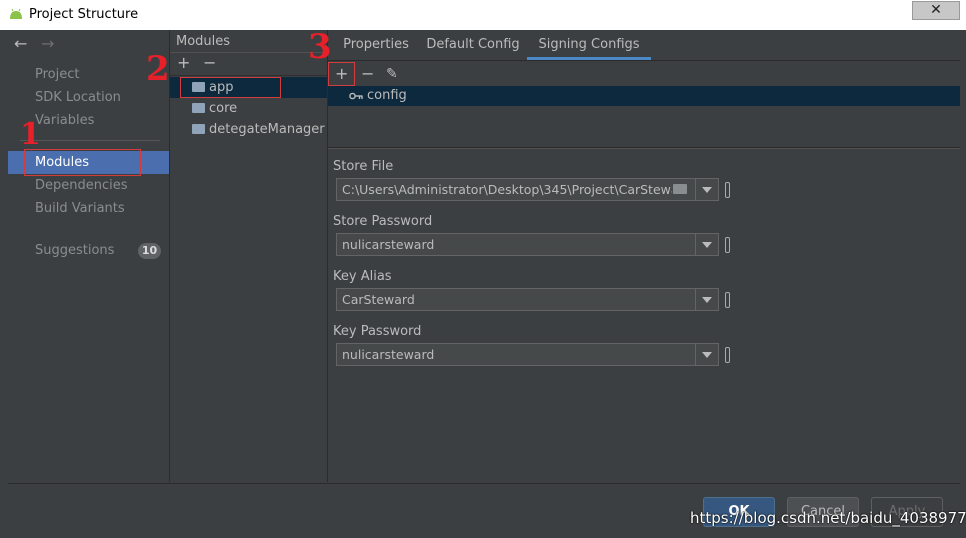 The image size is (966, 538). I want to click on remove-module-button: −, so click(209, 63).